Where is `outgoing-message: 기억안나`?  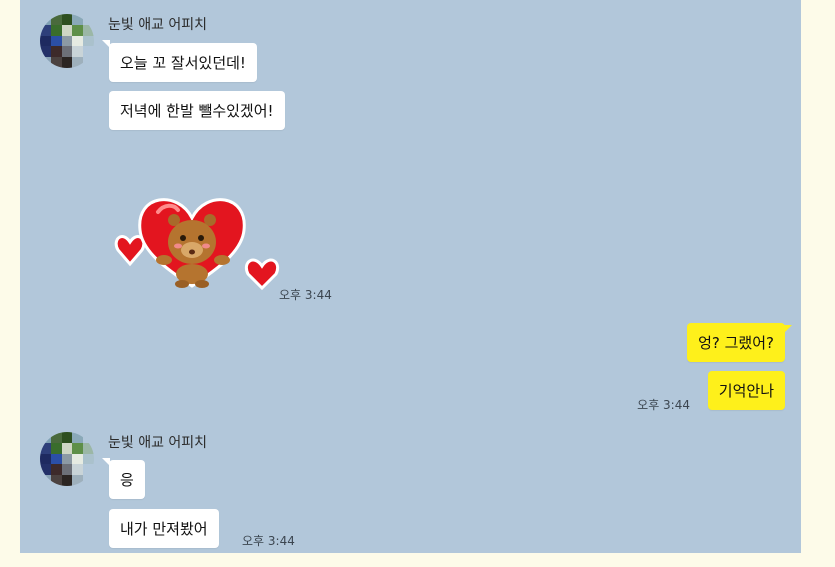
outgoing-message: 기억안나 is located at coordinates (746, 390).